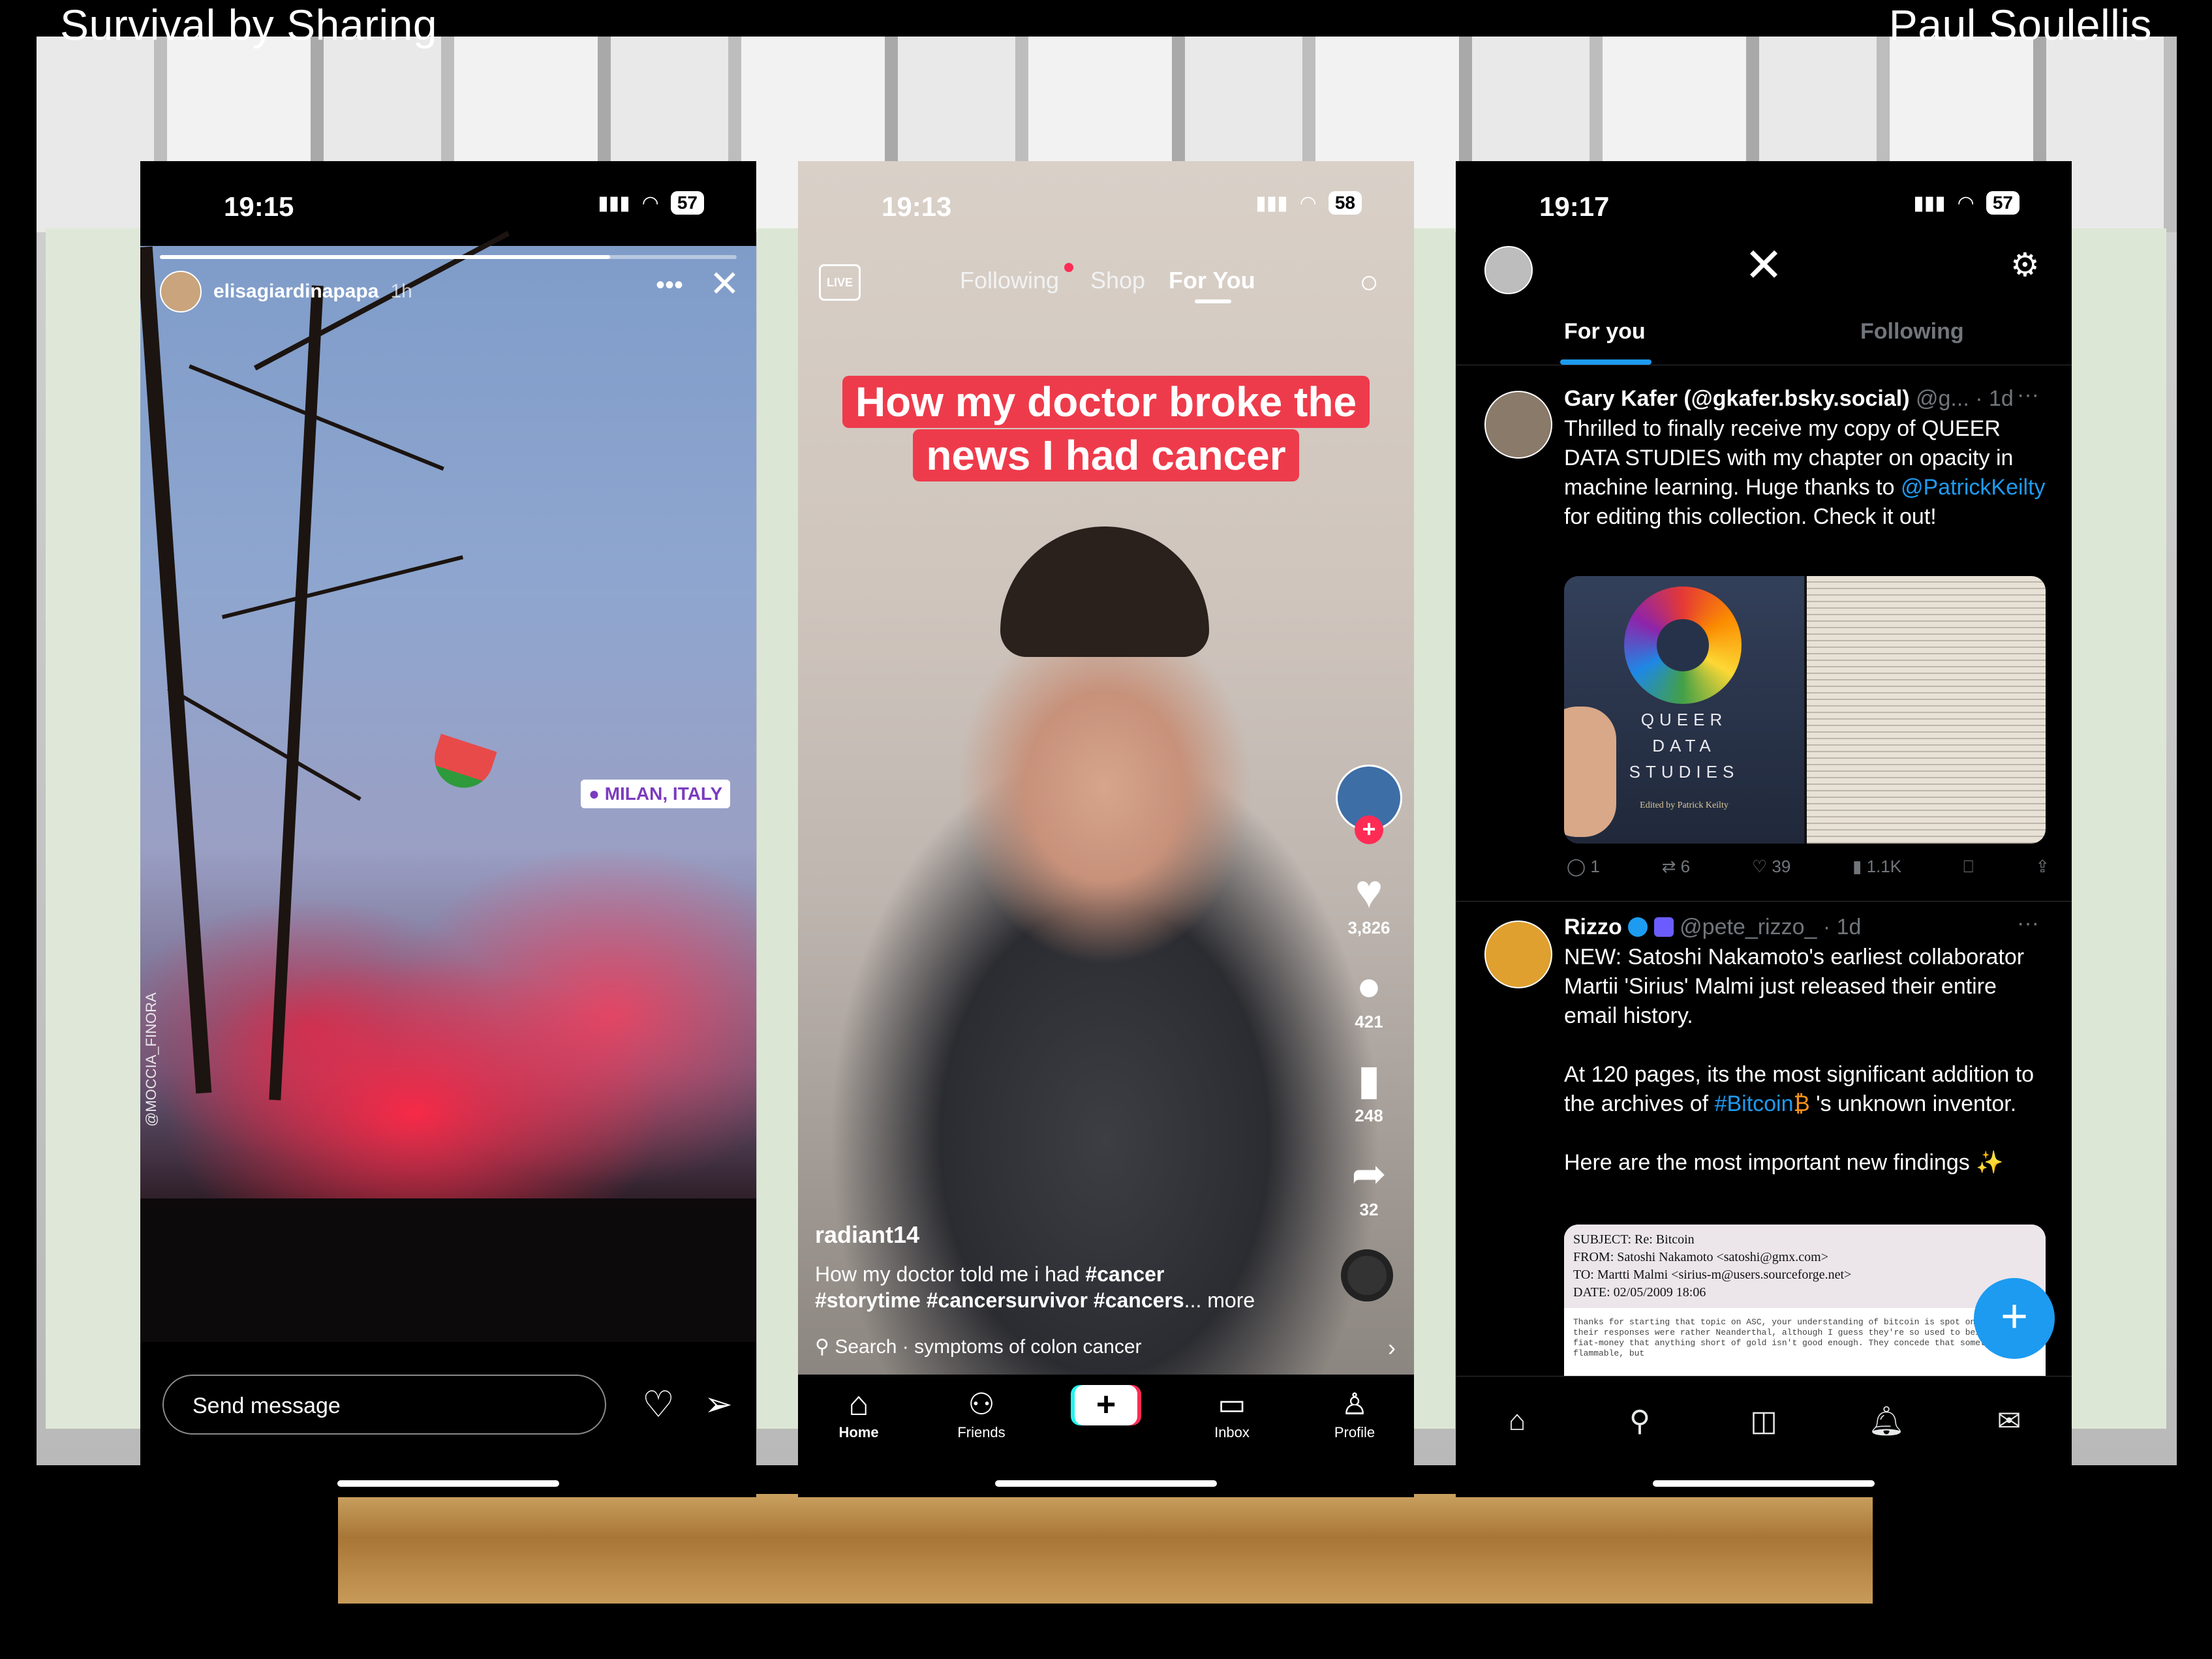 The image size is (2212, 1659). What do you see at coordinates (1965, 398) in the screenshot?
I see `tweet-handle: @g... · 1d` at bounding box center [1965, 398].